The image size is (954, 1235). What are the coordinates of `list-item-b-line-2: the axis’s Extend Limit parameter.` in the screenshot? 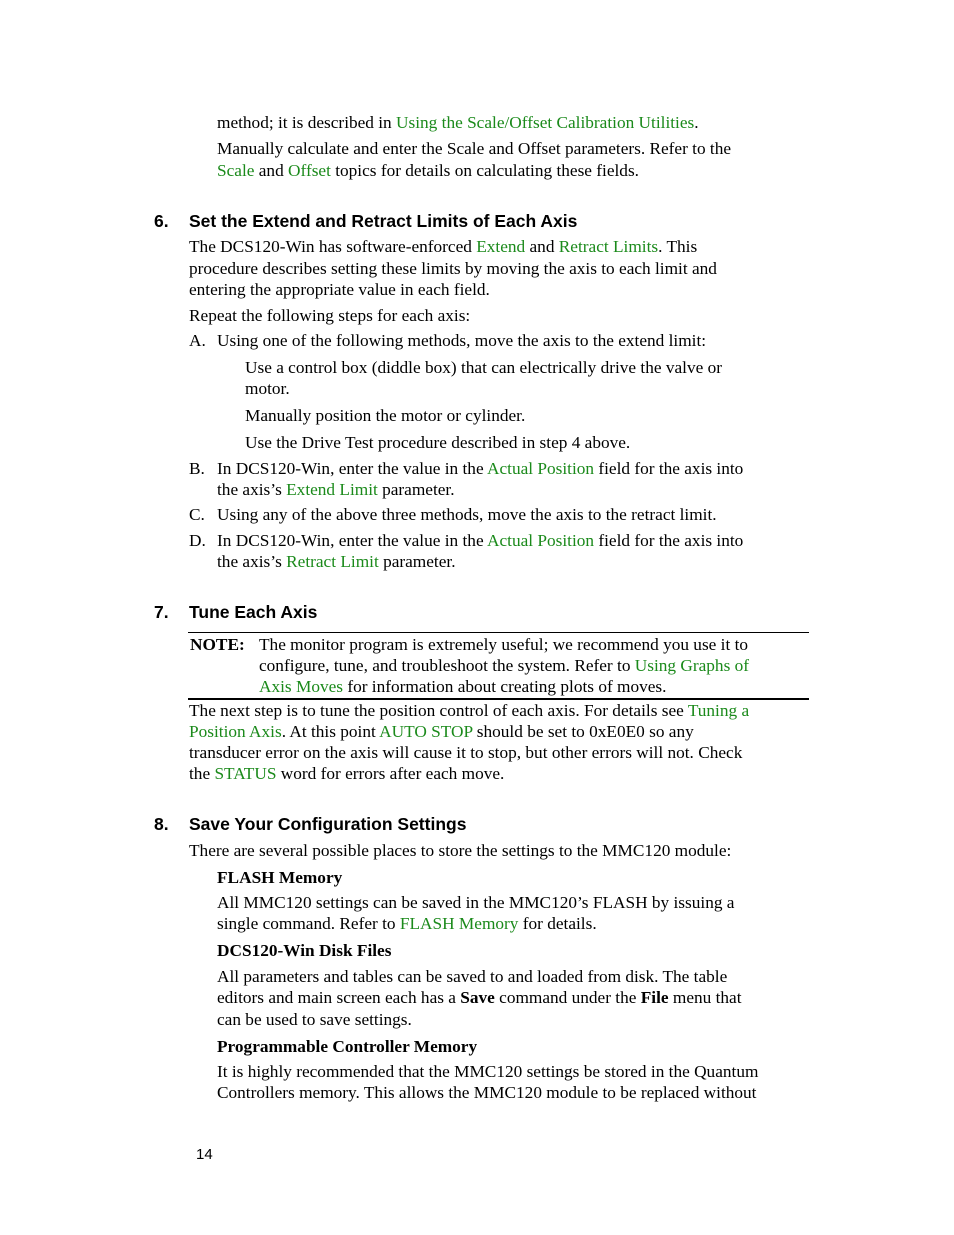 It's located at (336, 489).